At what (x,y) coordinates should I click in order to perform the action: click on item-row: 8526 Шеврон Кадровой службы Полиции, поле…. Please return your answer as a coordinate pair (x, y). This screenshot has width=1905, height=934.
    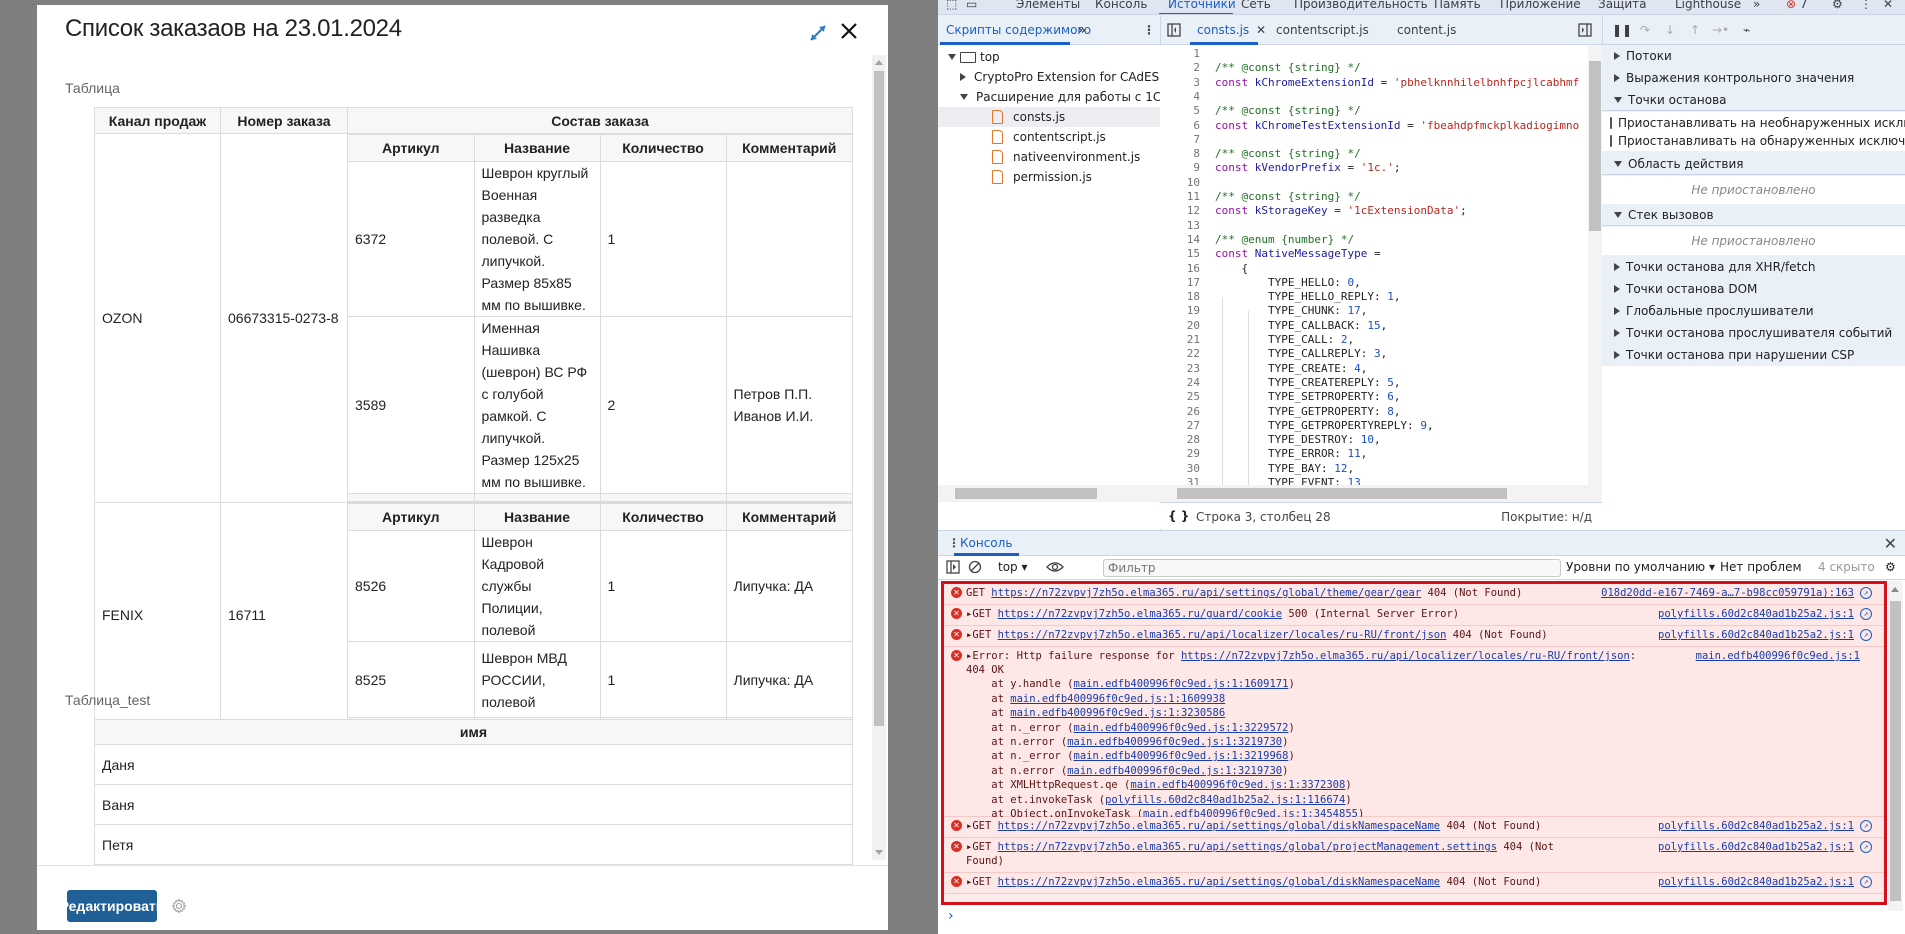
    Looking at the image, I should click on (600, 586).